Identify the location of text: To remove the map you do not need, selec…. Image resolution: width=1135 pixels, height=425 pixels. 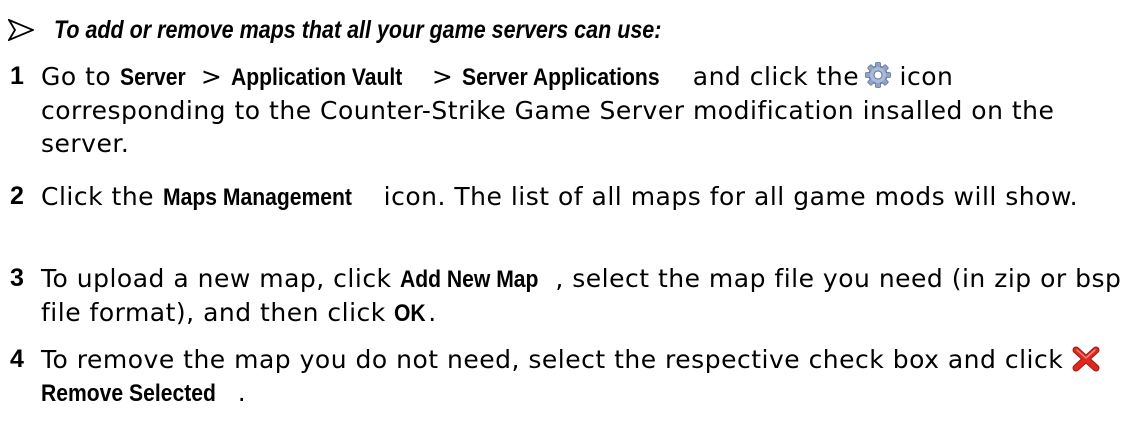
(556, 359).